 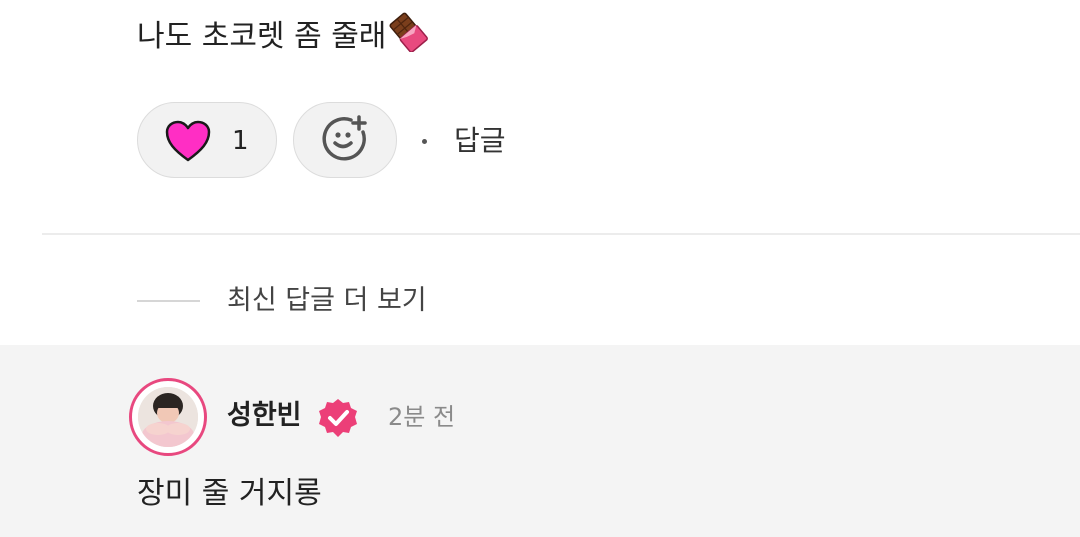 What do you see at coordinates (561, 234) in the screenshot?
I see `divider` at bounding box center [561, 234].